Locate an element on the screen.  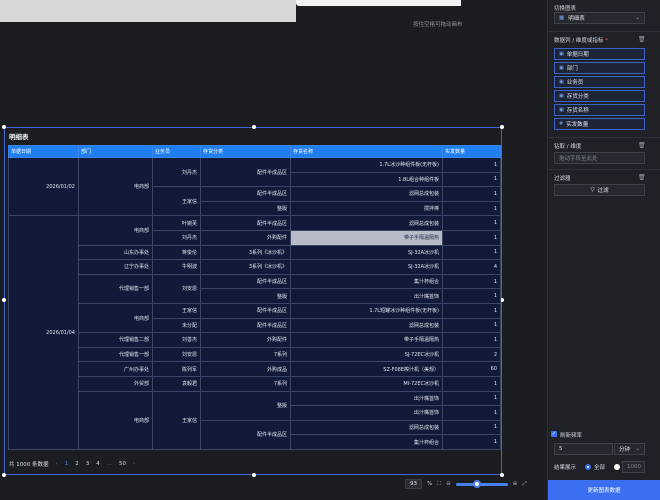
field-item: ▣ 存货名称 is located at coordinates (599, 110).